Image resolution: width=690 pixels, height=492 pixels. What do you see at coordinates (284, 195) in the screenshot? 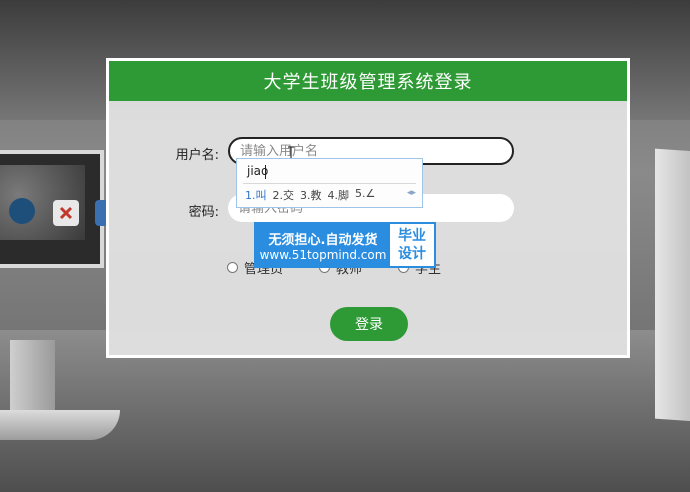
I see `ime-candidate: 2.交` at bounding box center [284, 195].